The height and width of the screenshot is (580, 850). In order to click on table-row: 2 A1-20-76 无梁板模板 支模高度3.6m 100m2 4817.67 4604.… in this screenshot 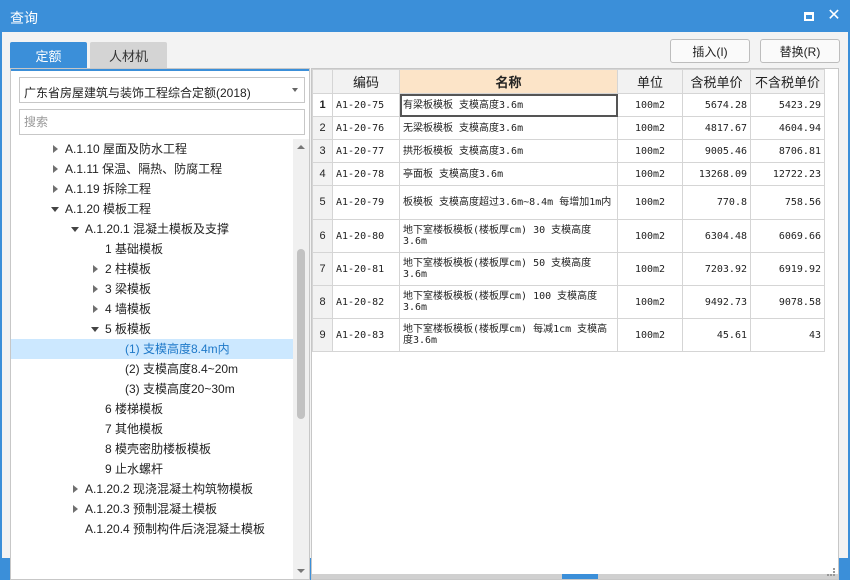, I will do `click(568, 128)`.